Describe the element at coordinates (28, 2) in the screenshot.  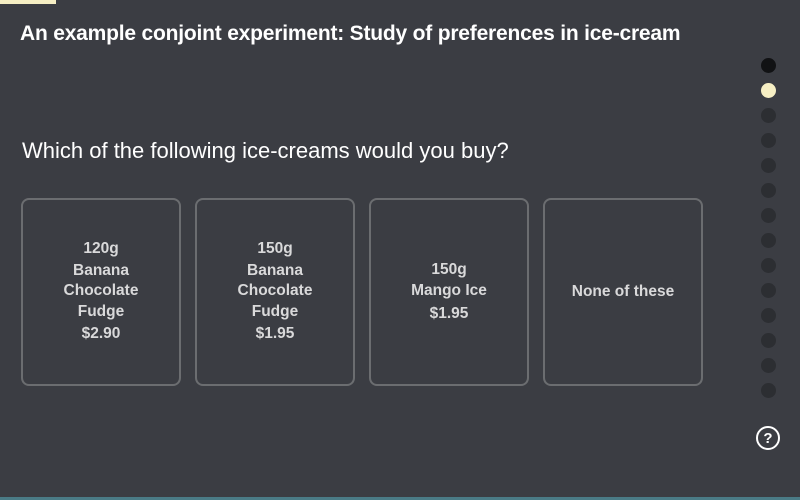
I see `progress-accent-bar` at that location.